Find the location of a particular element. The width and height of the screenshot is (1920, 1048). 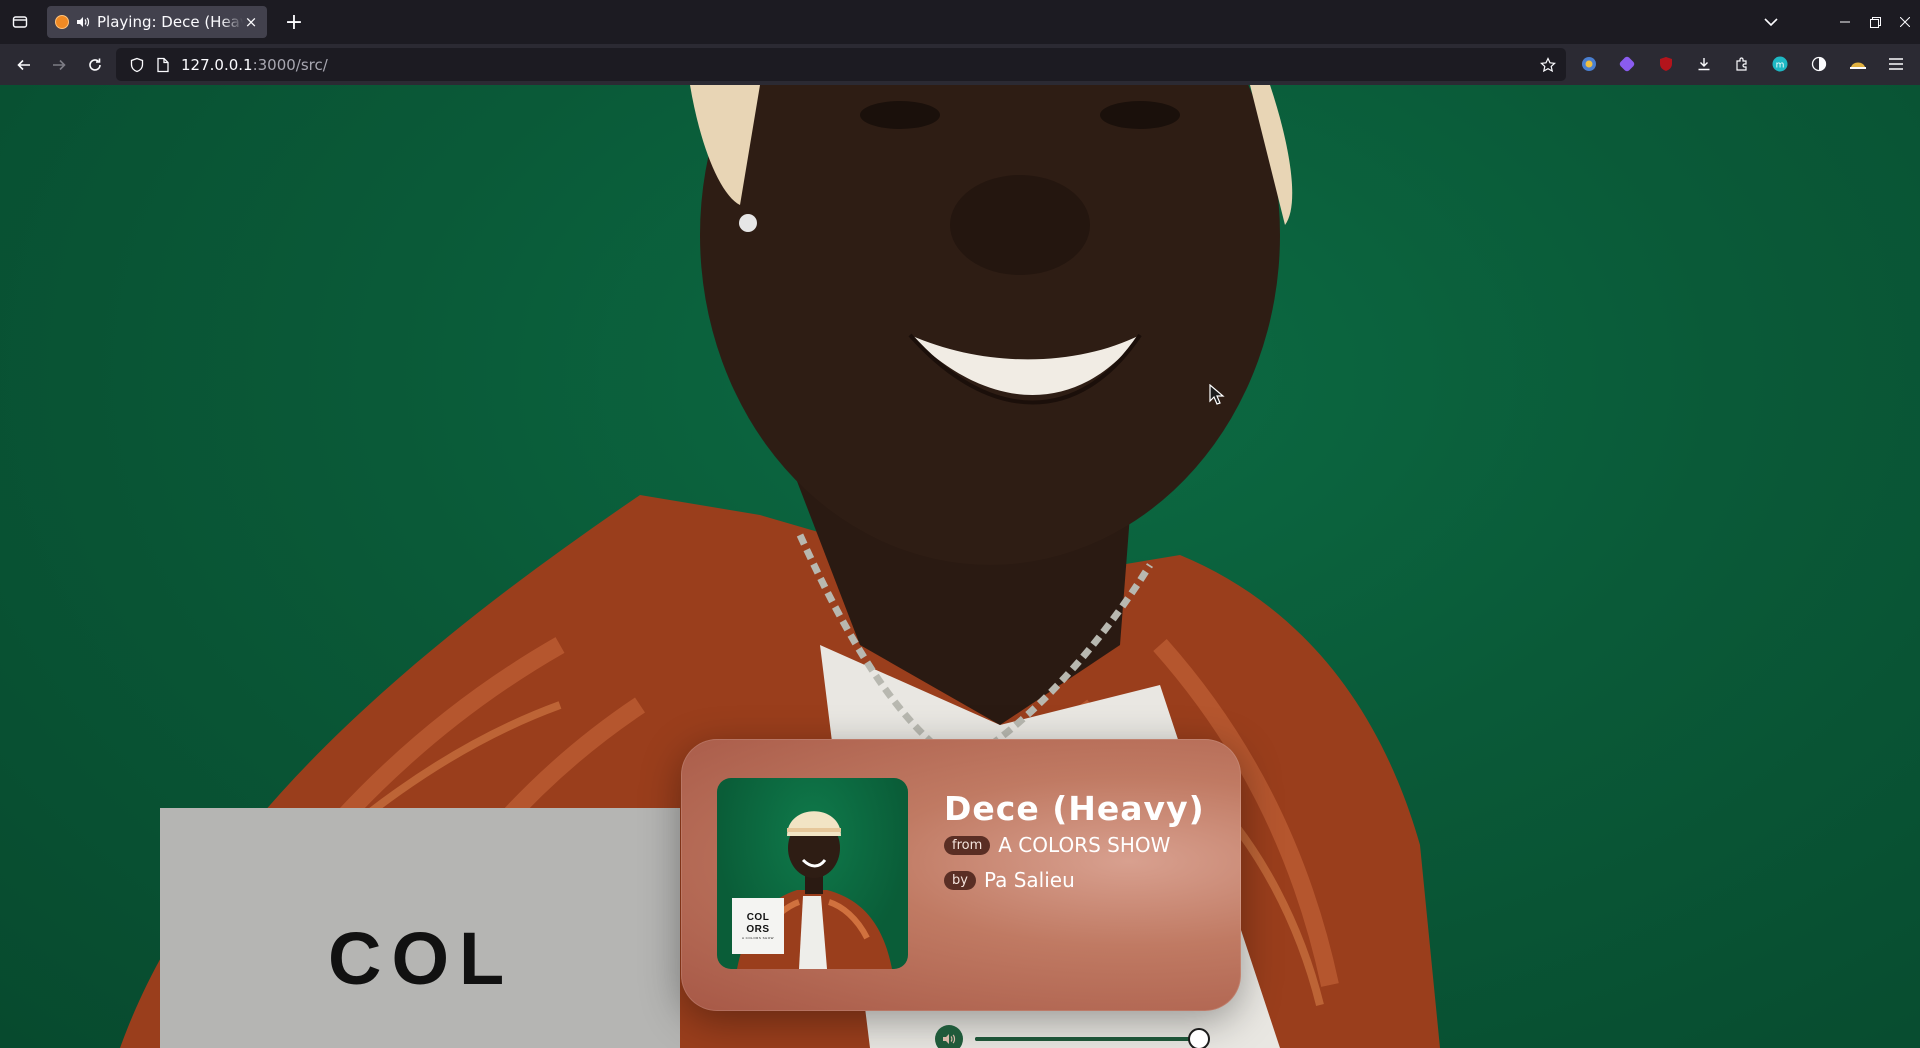

background-colors-sign: COL is located at coordinates (420, 928).